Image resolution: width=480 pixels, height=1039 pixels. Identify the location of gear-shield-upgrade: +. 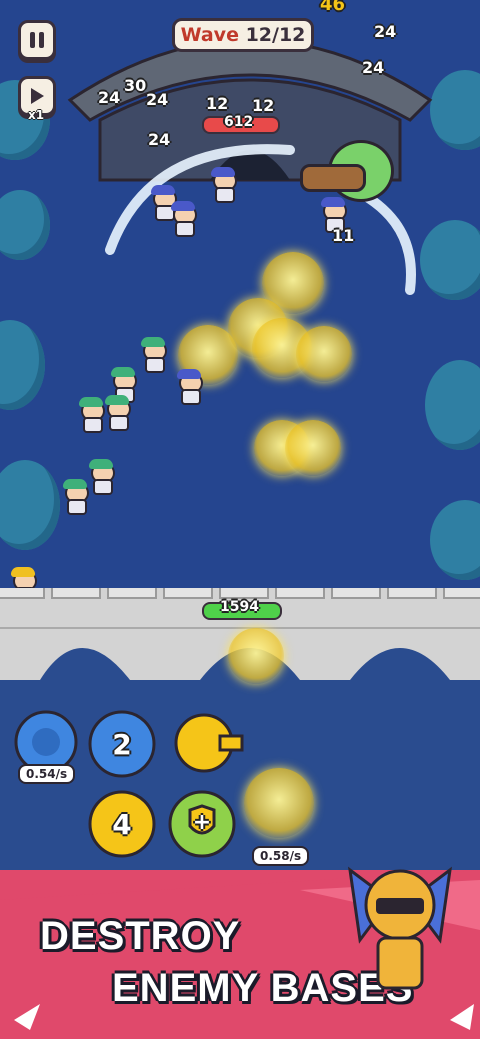
(202, 824).